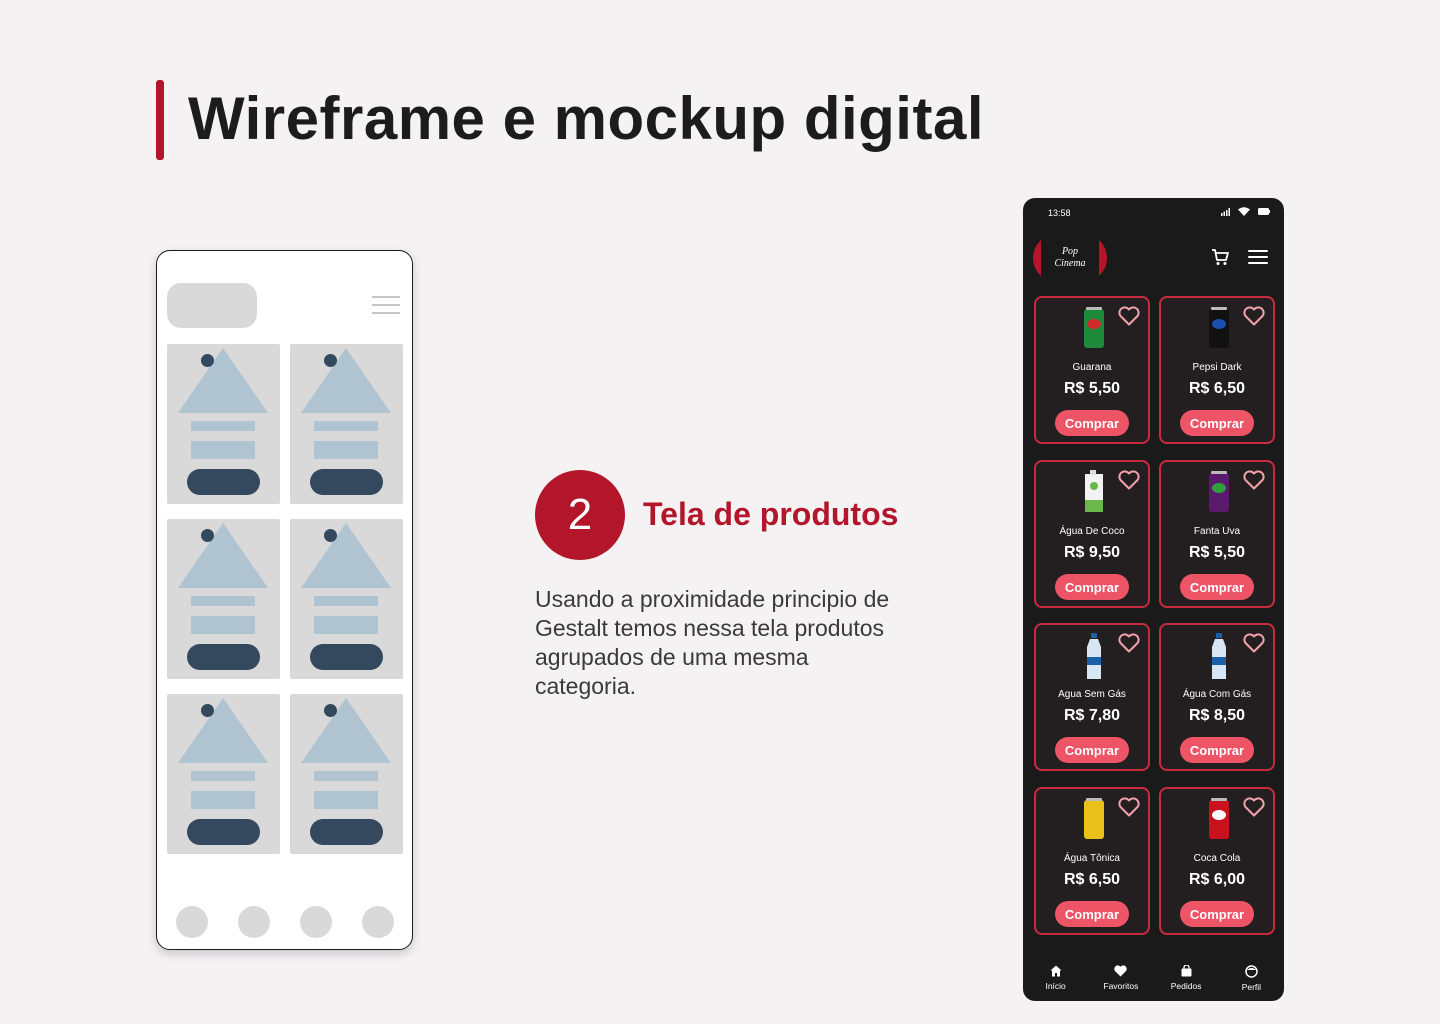  Describe the element at coordinates (586, 118) in the screenshot. I see `page-title: Wireframe e mockup digital` at that location.